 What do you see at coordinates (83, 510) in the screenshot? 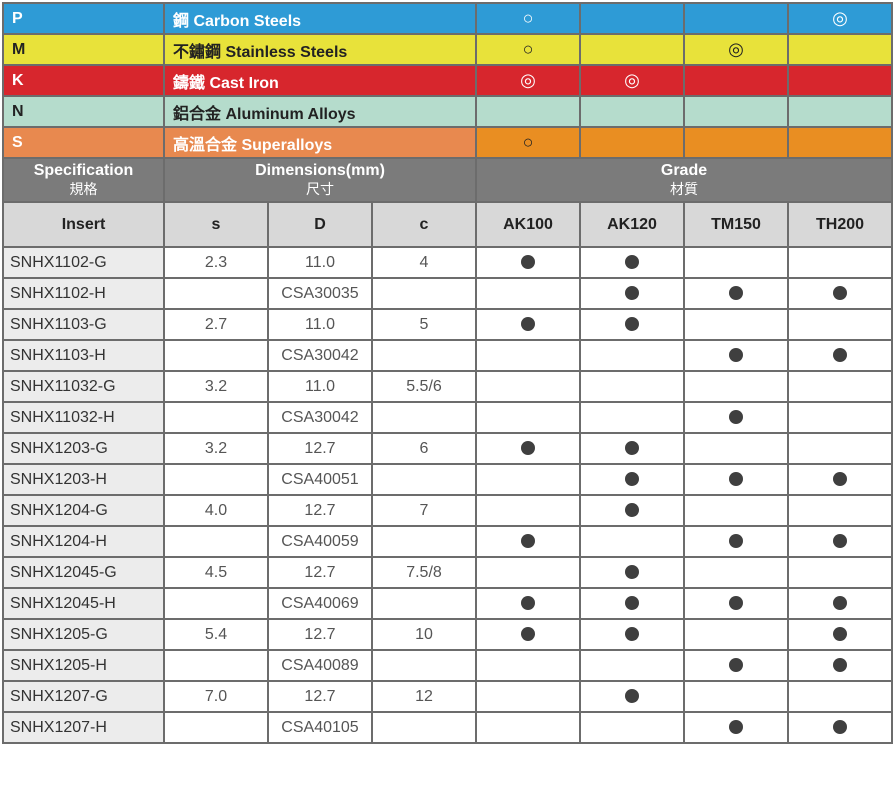
I see `insert-code: SNHX1204-G` at bounding box center [83, 510].